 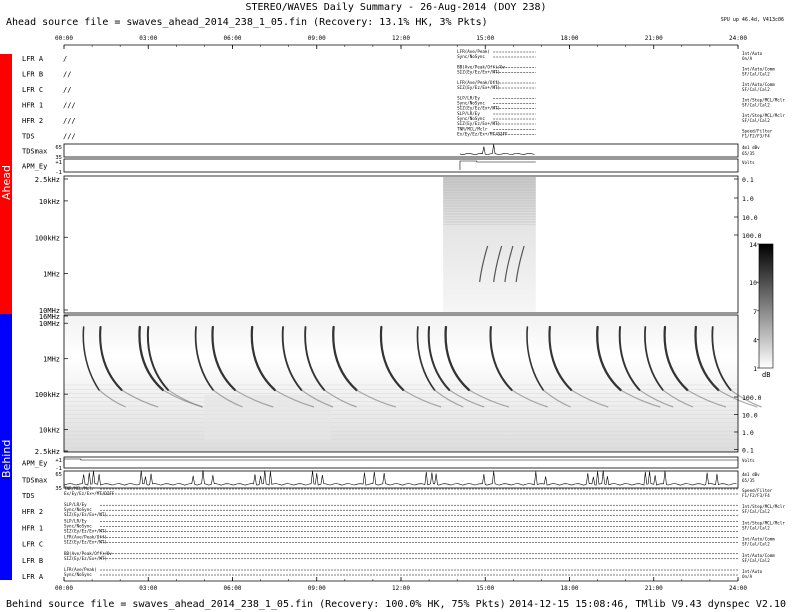 I want to click on panel-tick: 35, so click(x=58, y=489).